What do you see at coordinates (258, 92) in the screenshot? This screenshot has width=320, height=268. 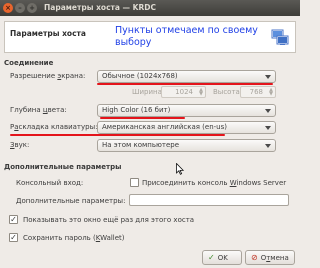 I see `height-spinbox: 768 ▲ ▼` at bounding box center [258, 92].